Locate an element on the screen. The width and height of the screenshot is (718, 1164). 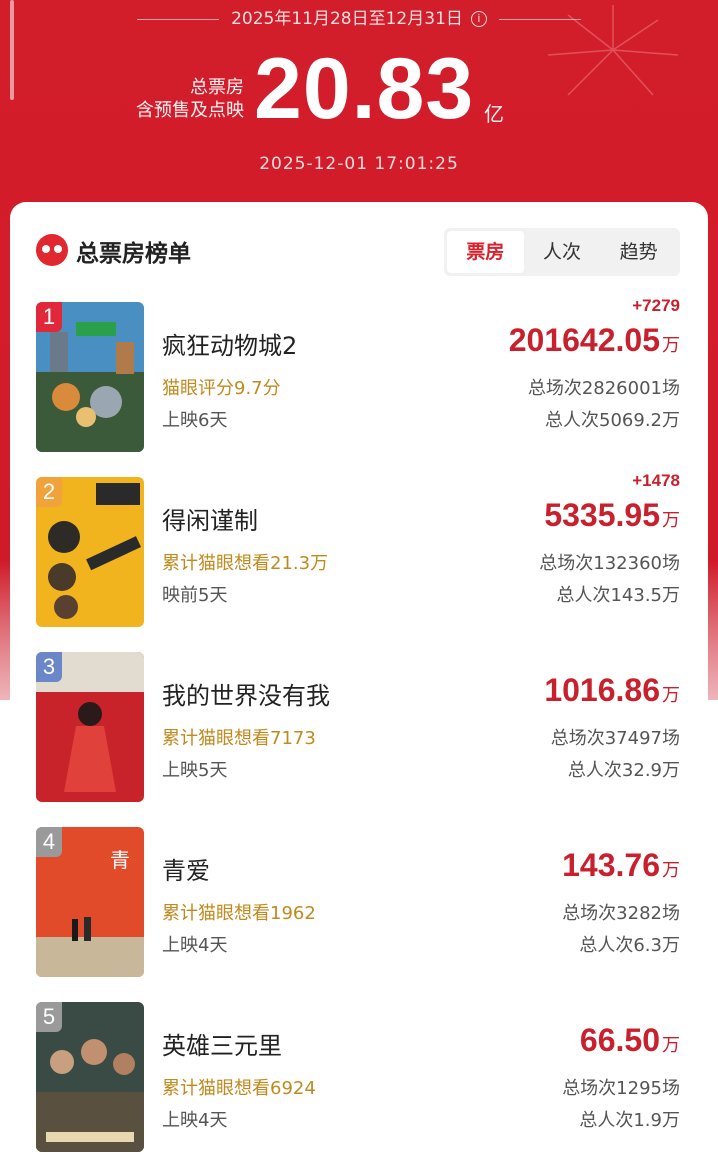
gross-value: 1016.86 is located at coordinates (602, 690).